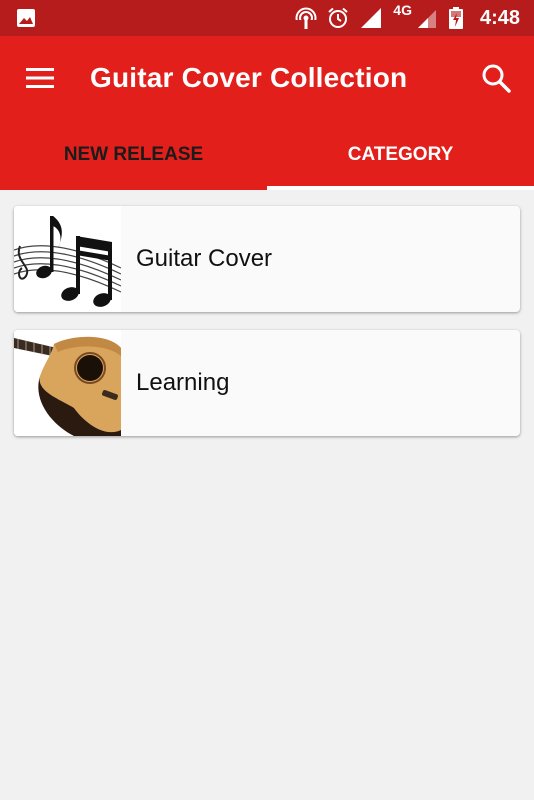 This screenshot has height=800, width=534. What do you see at coordinates (371, 18) in the screenshot?
I see `signal-icon` at bounding box center [371, 18].